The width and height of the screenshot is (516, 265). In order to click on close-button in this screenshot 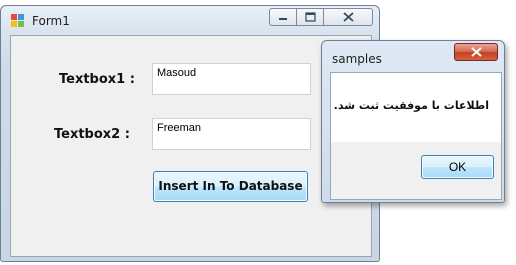, I will do `click(348, 17)`.